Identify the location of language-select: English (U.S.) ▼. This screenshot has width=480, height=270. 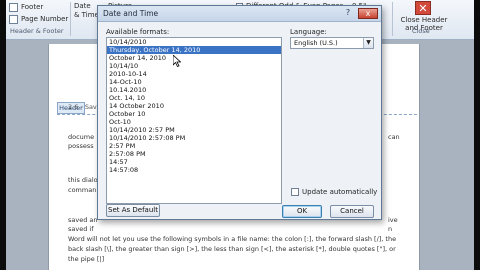
(332, 43).